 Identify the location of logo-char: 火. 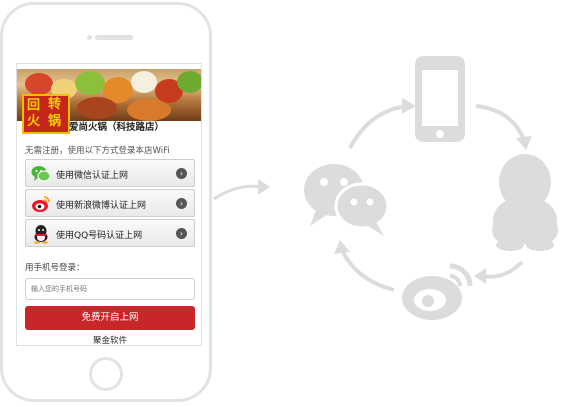
(34, 121).